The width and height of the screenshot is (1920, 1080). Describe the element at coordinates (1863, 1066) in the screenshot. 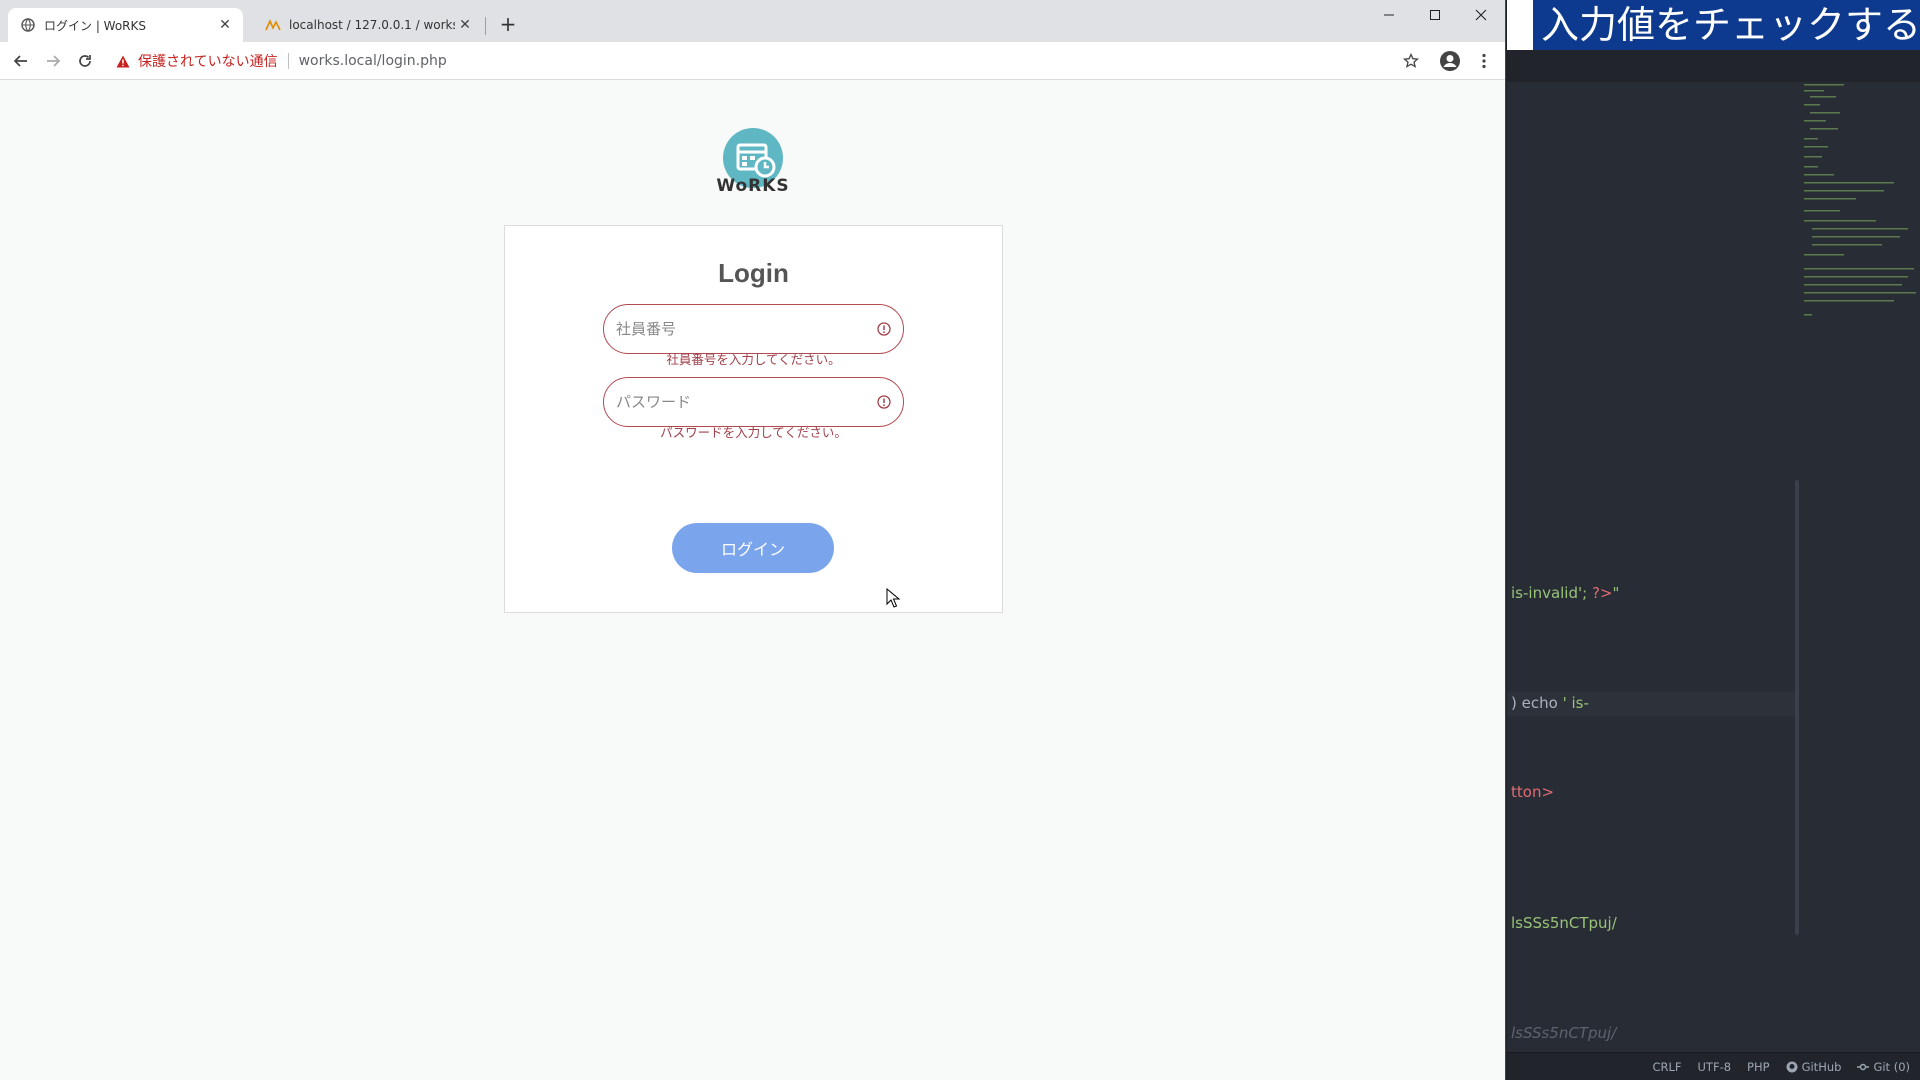

I see `git-commit-icon` at that location.